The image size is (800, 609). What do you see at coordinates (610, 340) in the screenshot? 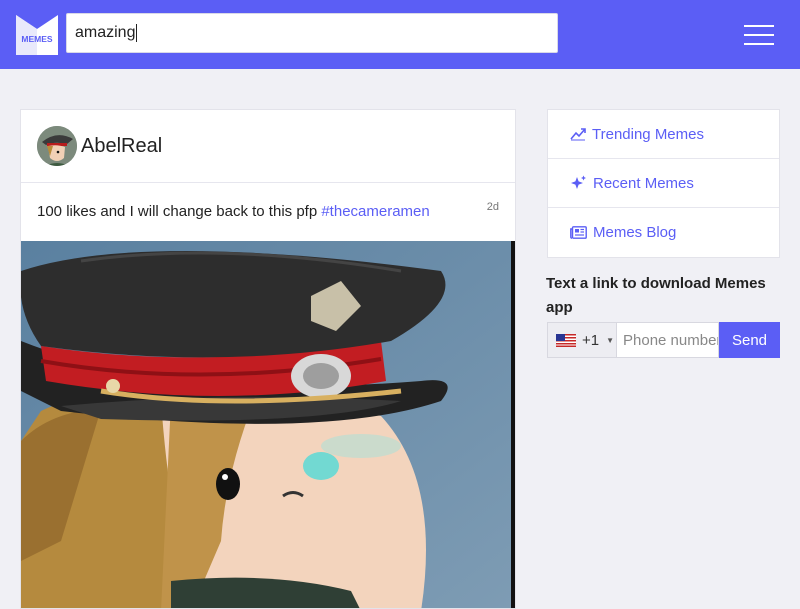
I see `chevron-down-icon: ▼` at bounding box center [610, 340].